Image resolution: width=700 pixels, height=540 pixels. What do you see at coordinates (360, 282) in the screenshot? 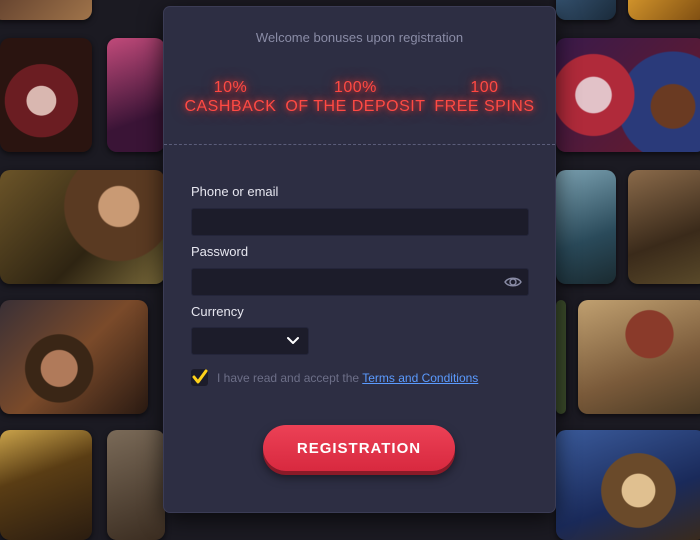
I see `password-input` at bounding box center [360, 282].